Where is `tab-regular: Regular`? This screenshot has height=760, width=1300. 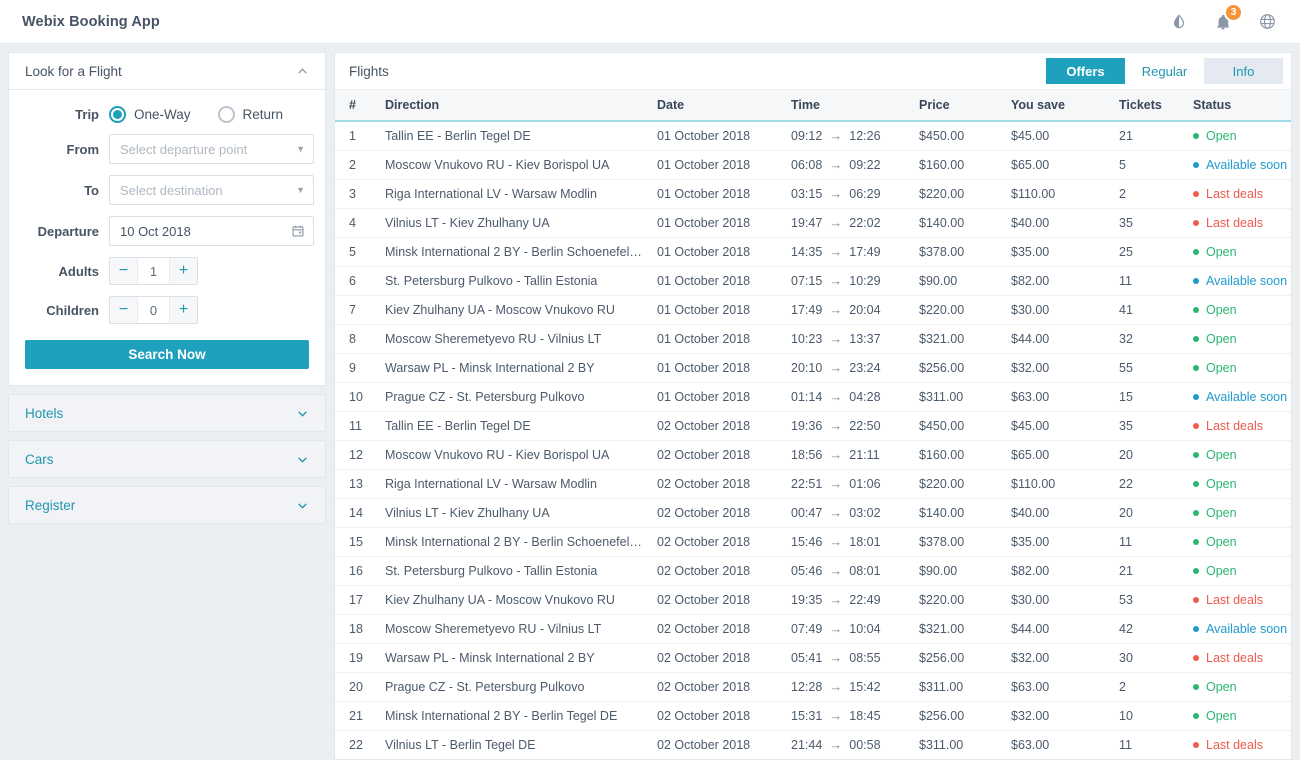 tab-regular: Regular is located at coordinates (1164, 71).